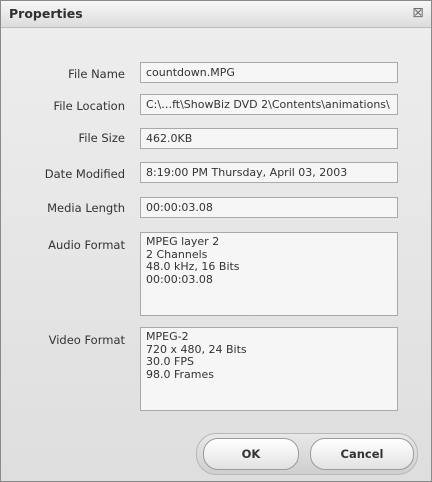 This screenshot has height=482, width=432. I want to click on date-modified-field: 8:19:00 PM Thursday, April 03, 2003, so click(269, 172).